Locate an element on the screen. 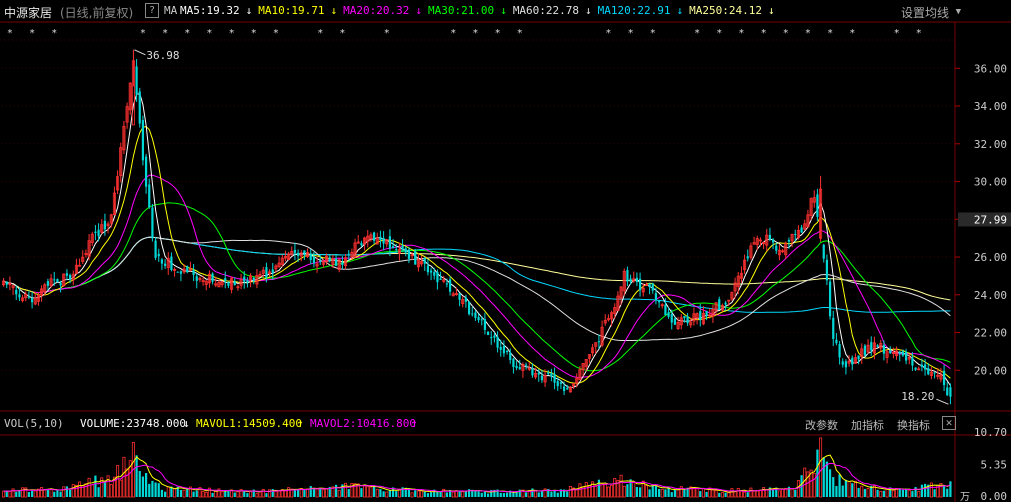 This screenshot has width=1011, height=502. close-icon: ✕ is located at coordinates (949, 423).